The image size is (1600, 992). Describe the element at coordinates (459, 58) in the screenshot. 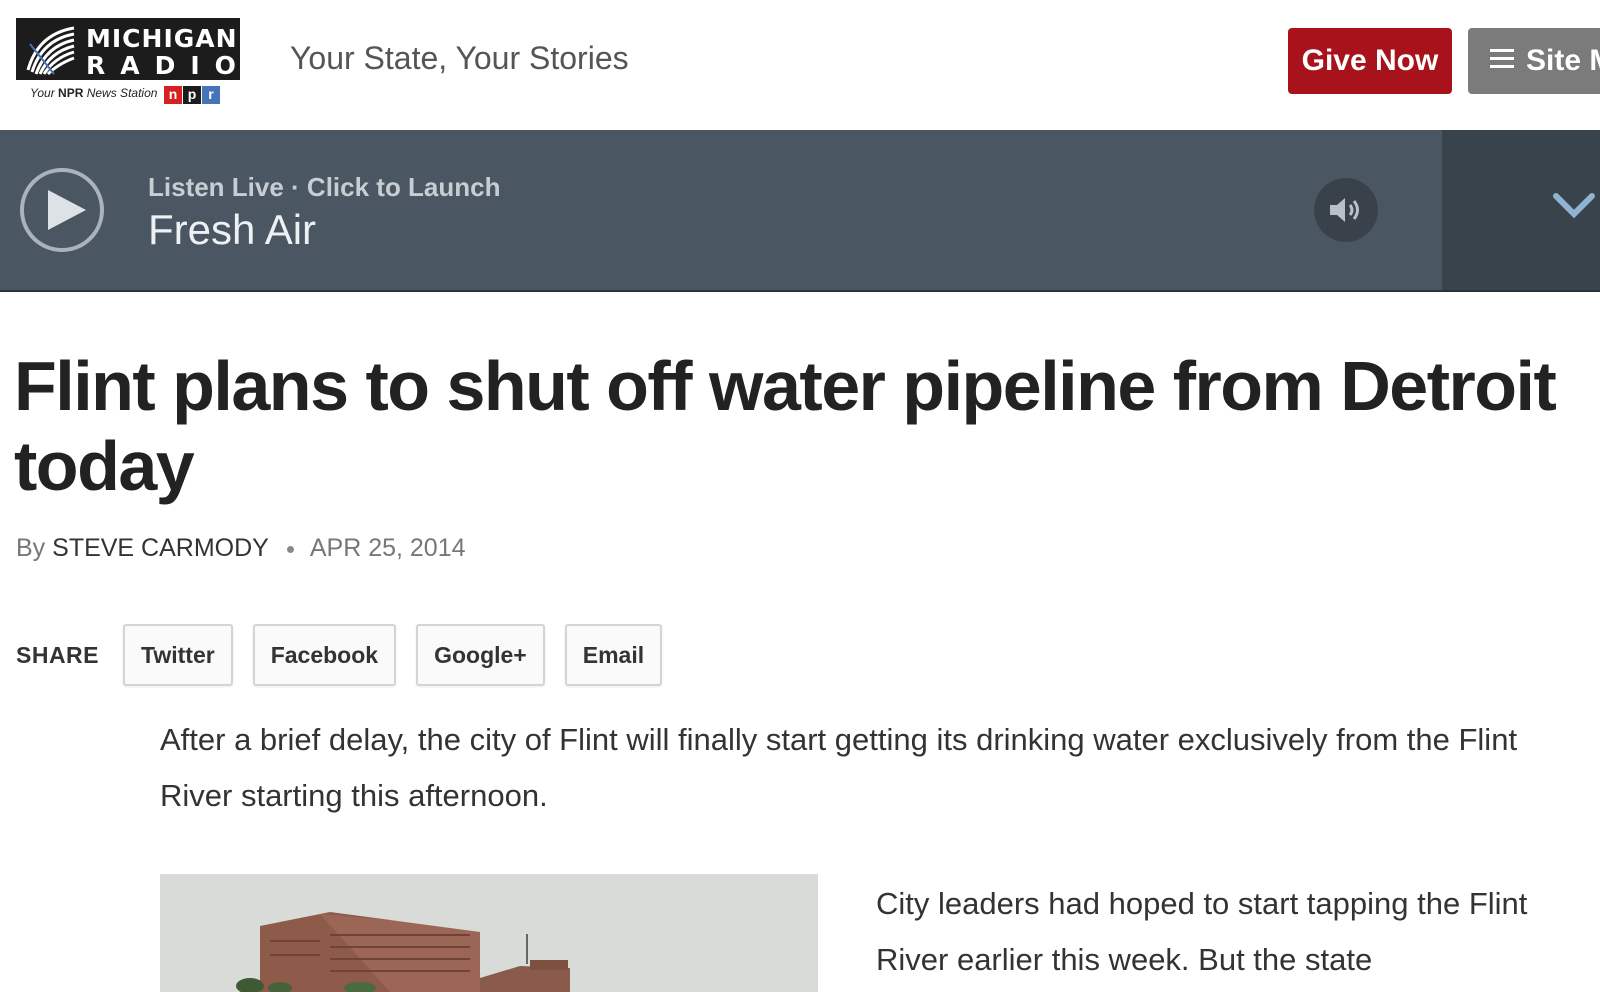

I see `site-tagline: Your State, Your Stories` at that location.